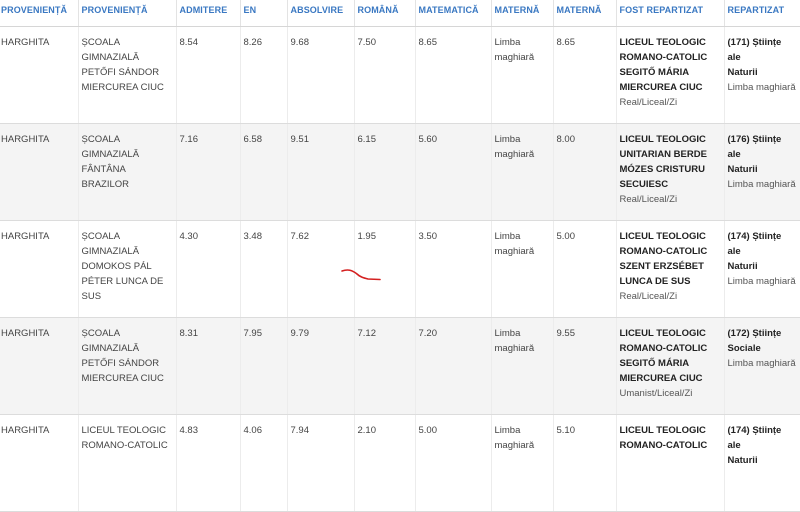  What do you see at coordinates (321, 13) in the screenshot?
I see `header-absolvire: ABSOLVIRE` at bounding box center [321, 13].